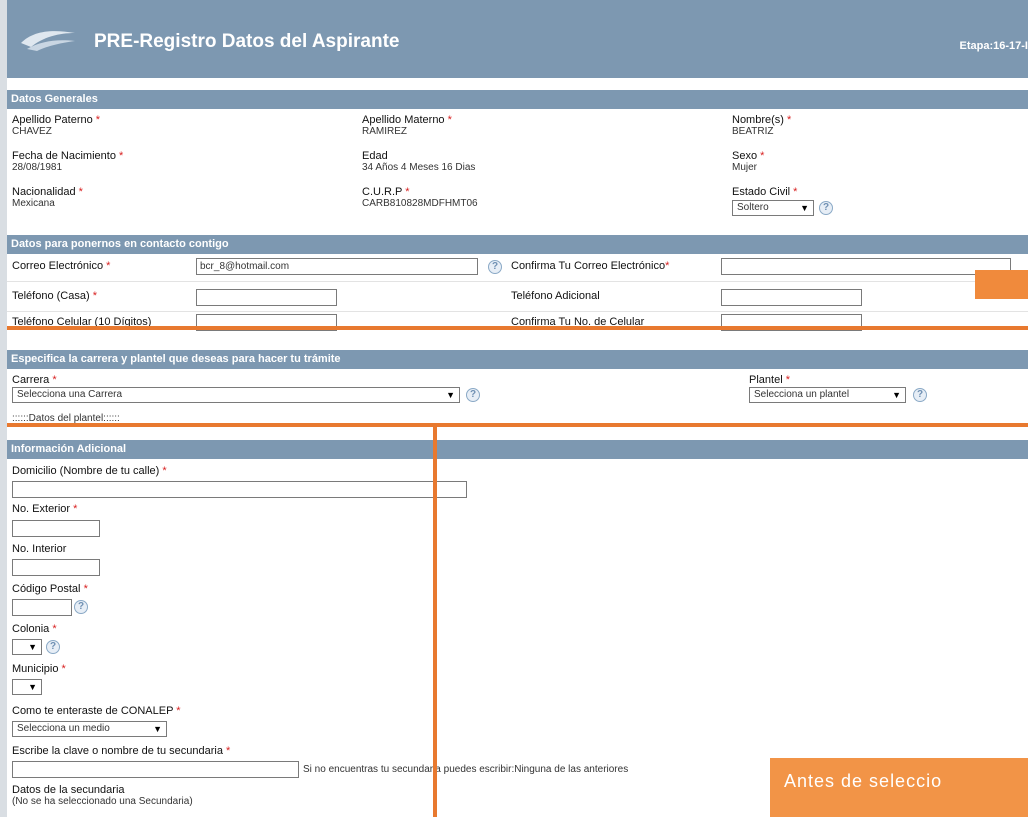  I want to click on no-interior-input, so click(56, 567).